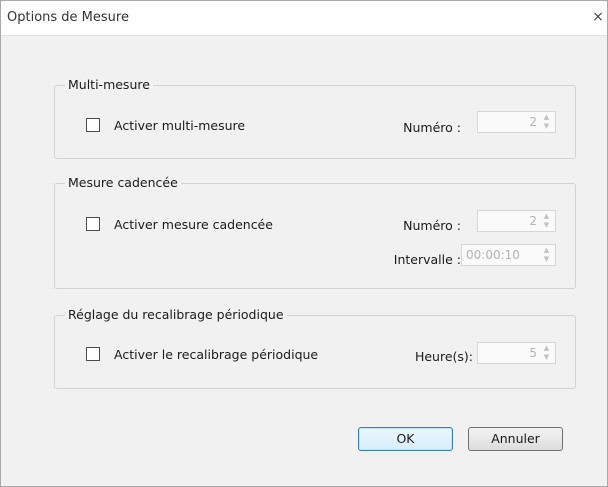  Describe the element at coordinates (176, 314) in the screenshot. I see `recalibrage-legend: Réglage du recalibrage périodique` at that location.